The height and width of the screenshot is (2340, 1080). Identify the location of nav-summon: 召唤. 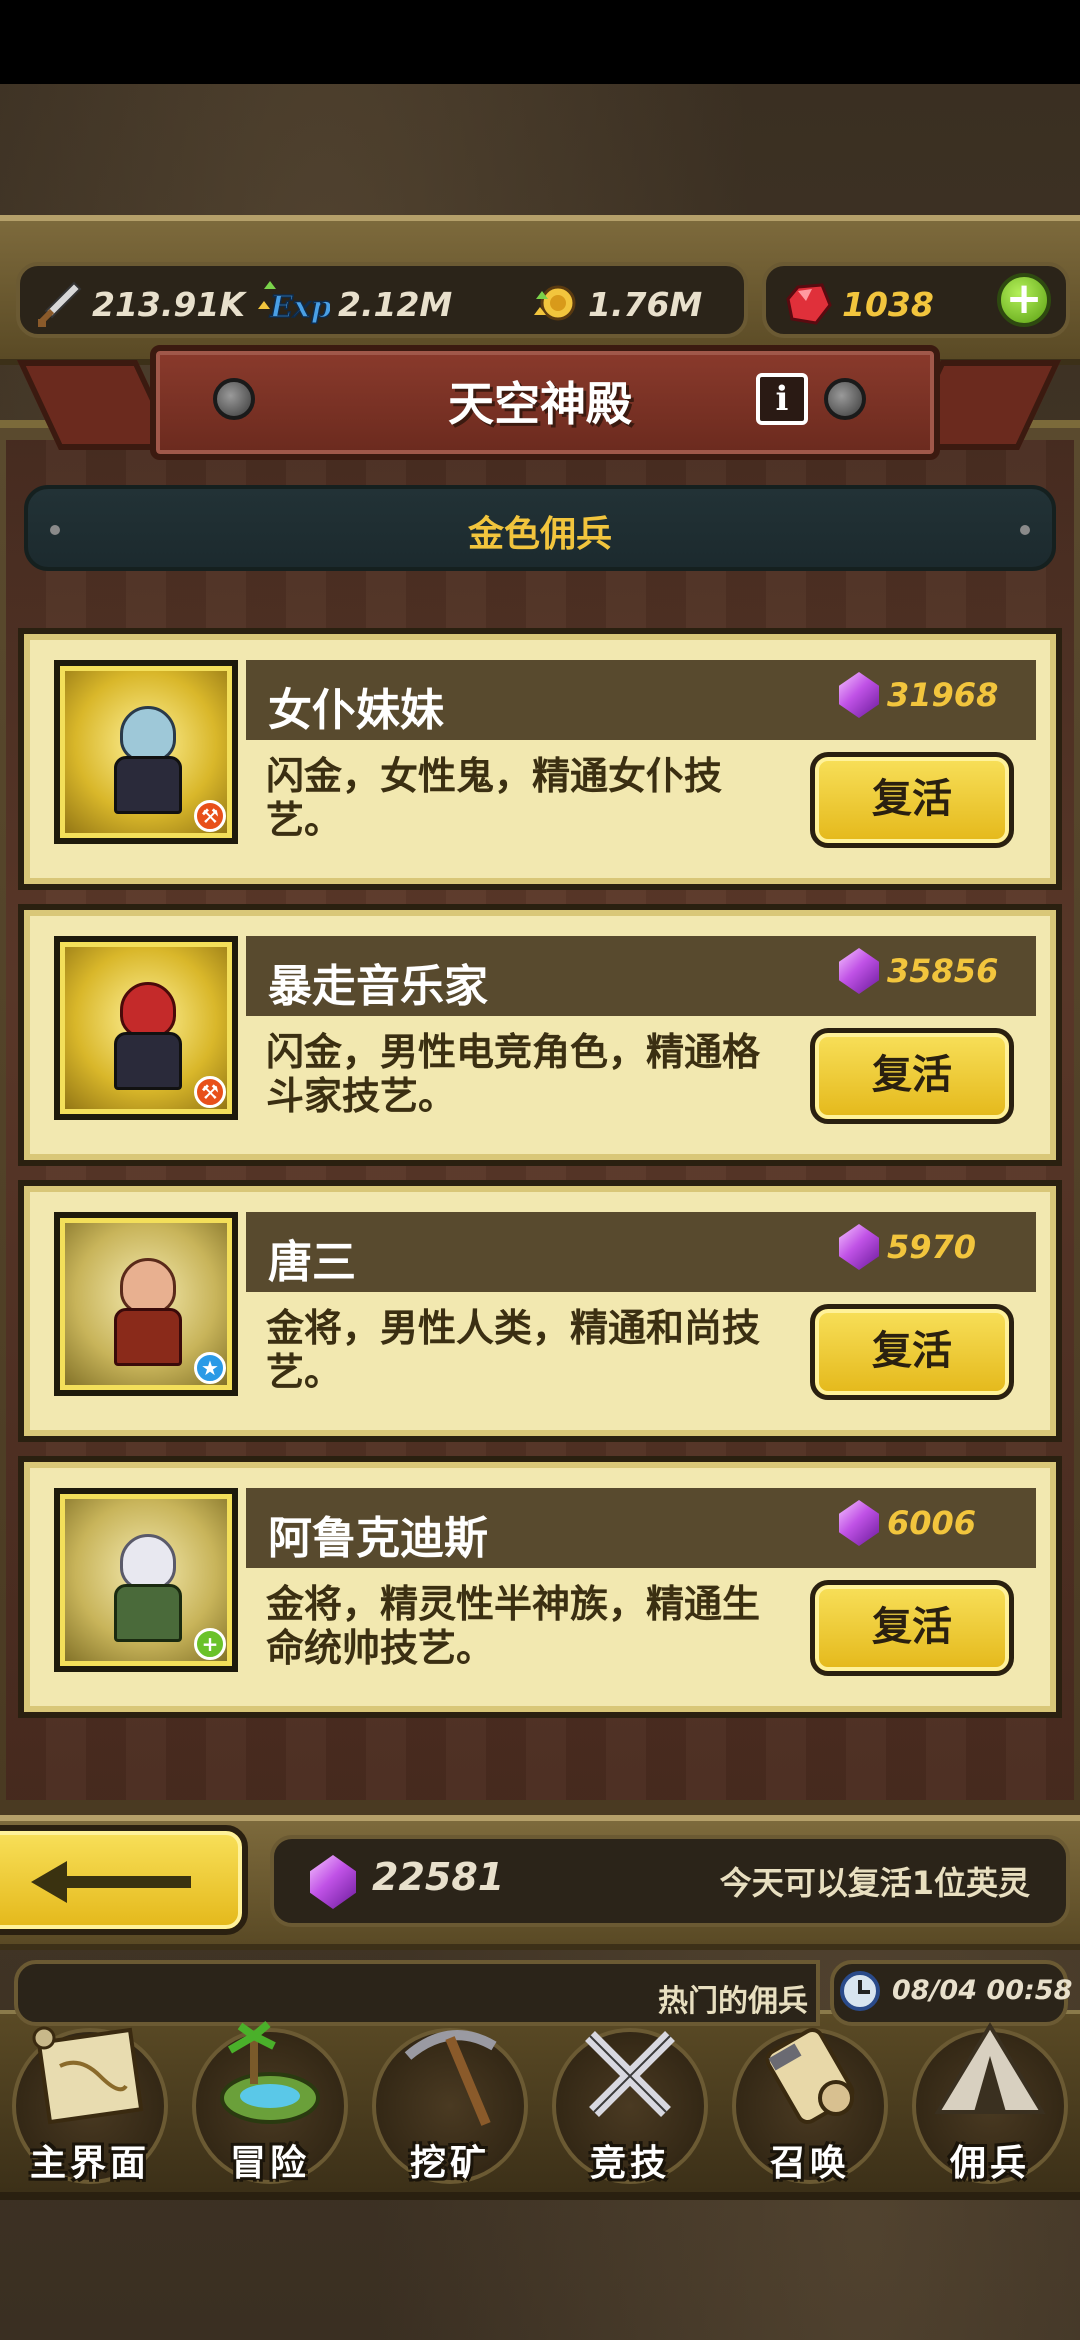
(810, 2105).